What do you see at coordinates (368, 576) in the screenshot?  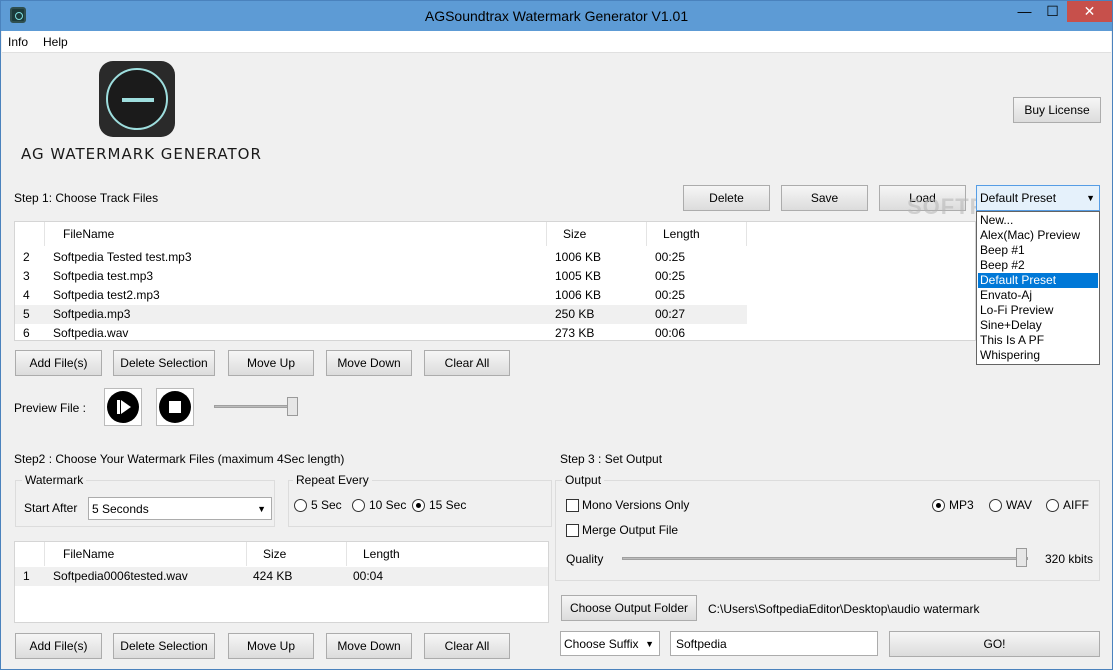 I see `row-length: 00:04` at bounding box center [368, 576].